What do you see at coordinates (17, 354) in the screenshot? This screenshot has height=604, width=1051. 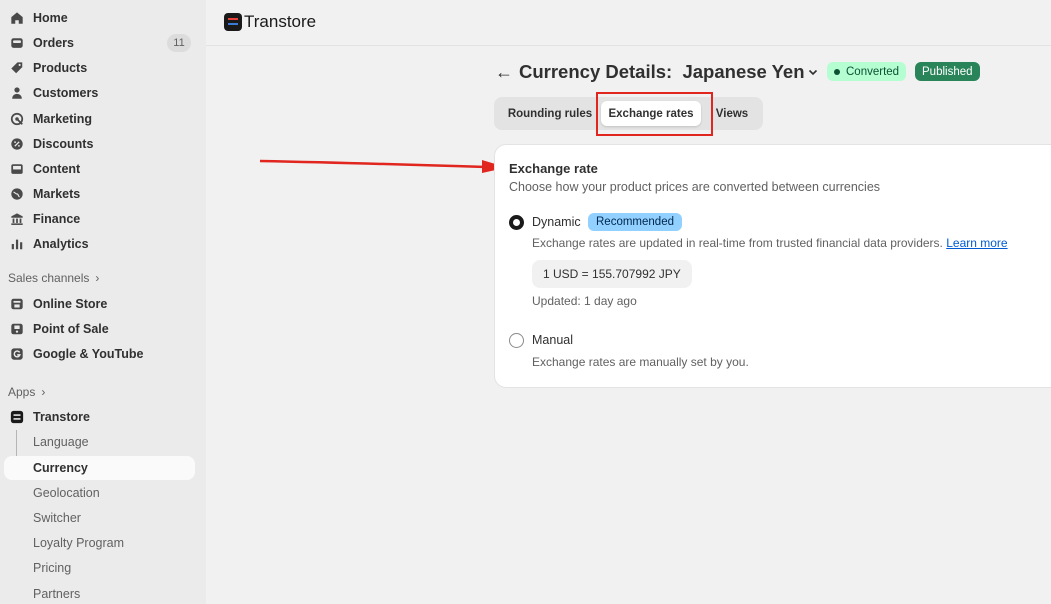 I see `google-icon` at bounding box center [17, 354].